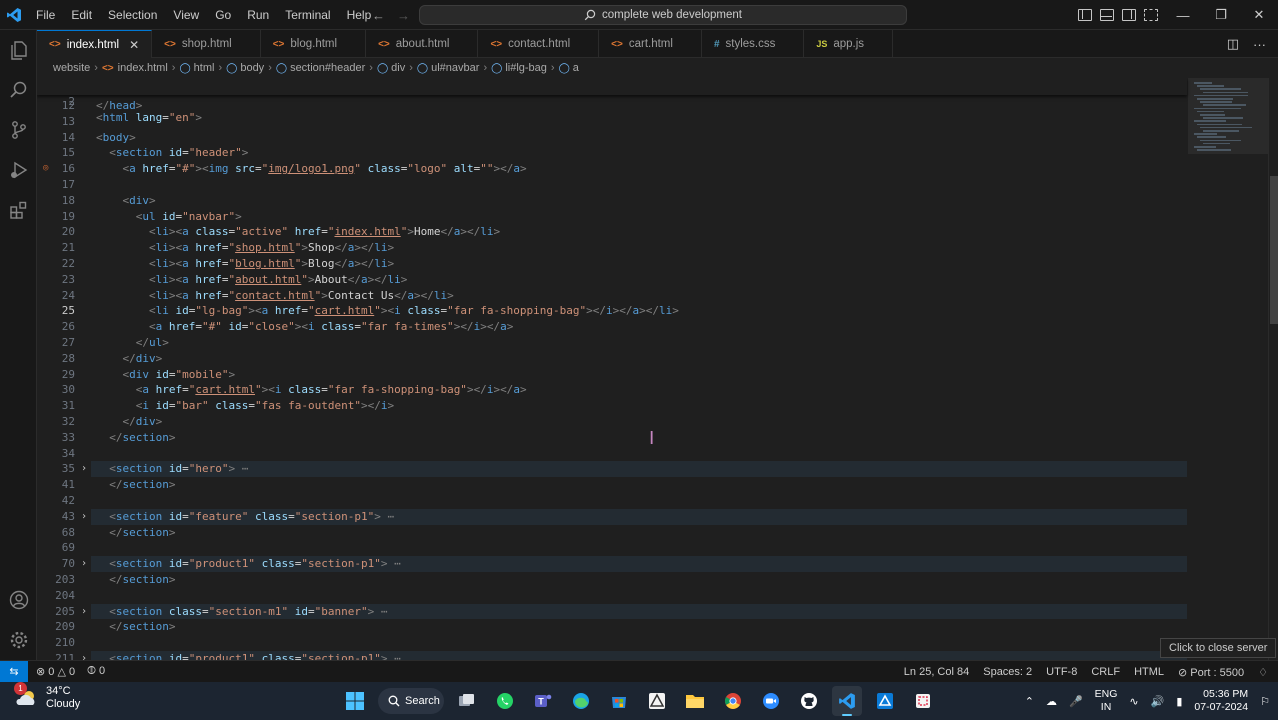 The height and width of the screenshot is (720, 1278). Describe the element at coordinates (18, 130) in the screenshot. I see `source-control-icon` at that location.